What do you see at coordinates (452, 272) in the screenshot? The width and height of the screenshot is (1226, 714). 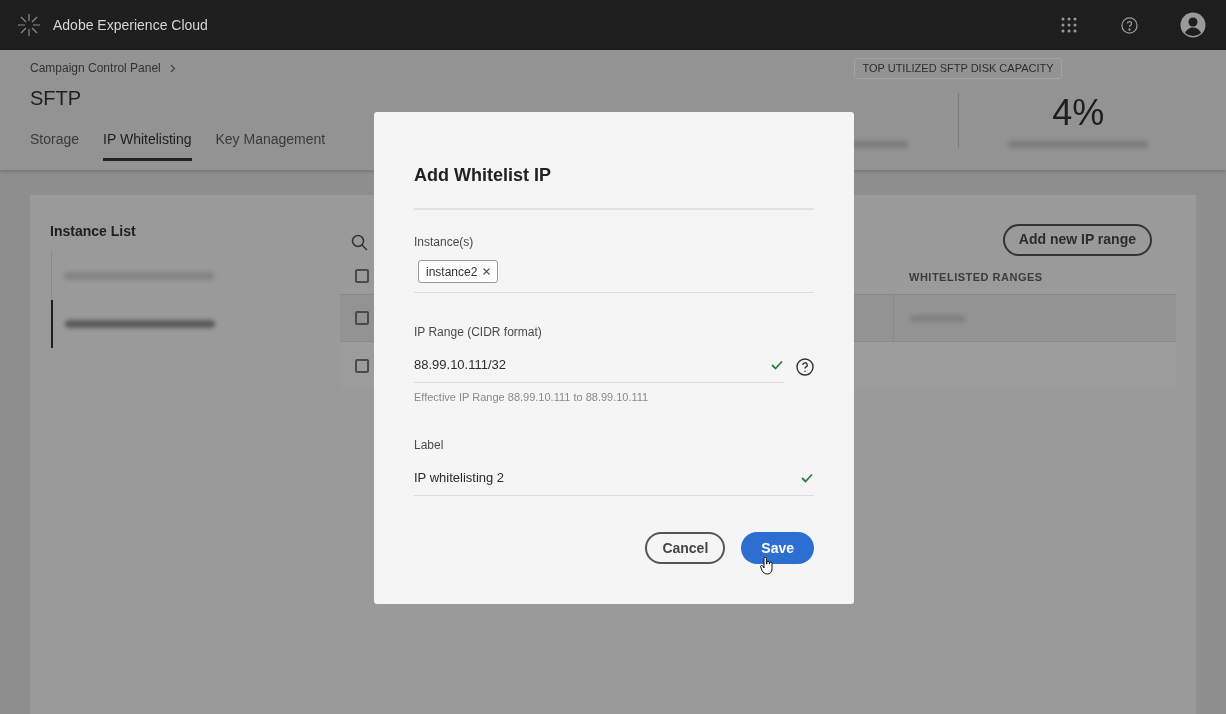 I see `tag-label: instance2` at bounding box center [452, 272].